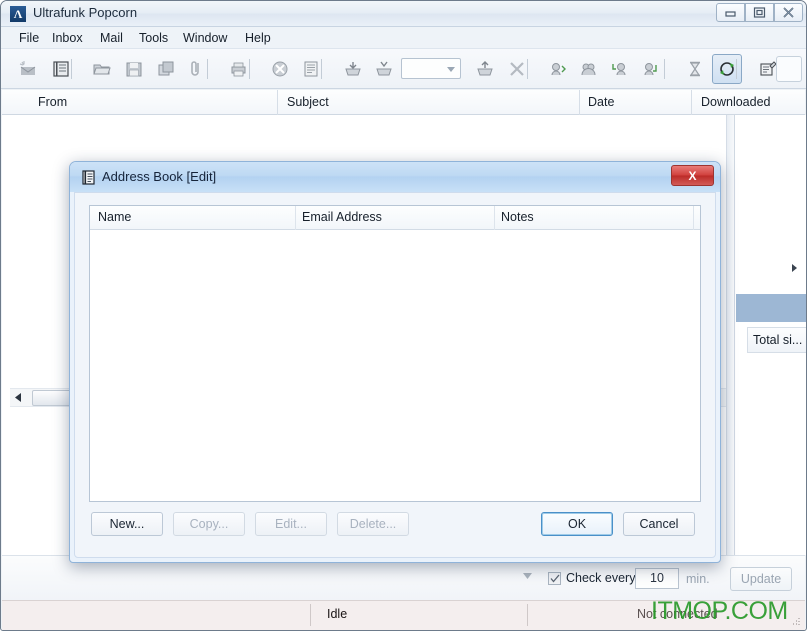 Image resolution: width=807 pixels, height=631 pixels. I want to click on menu-item-file: File, so click(29, 38).